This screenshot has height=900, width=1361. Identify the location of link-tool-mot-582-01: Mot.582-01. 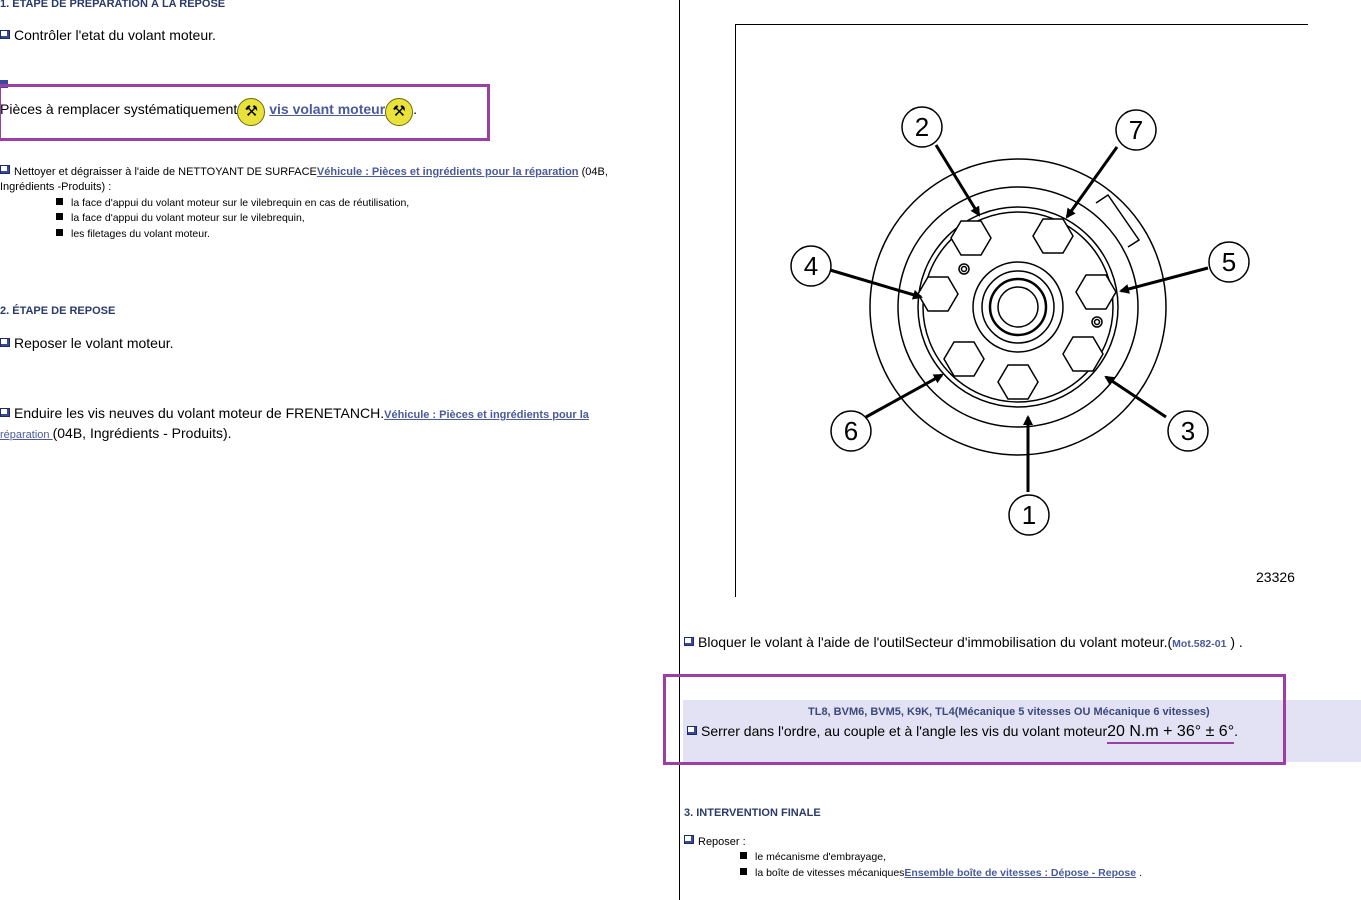
(1199, 644).